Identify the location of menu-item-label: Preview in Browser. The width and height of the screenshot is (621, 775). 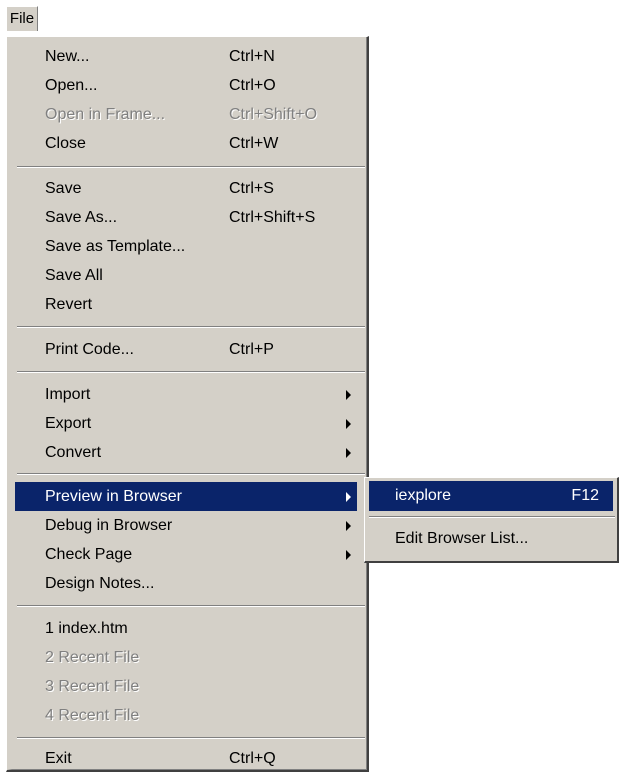
(113, 496).